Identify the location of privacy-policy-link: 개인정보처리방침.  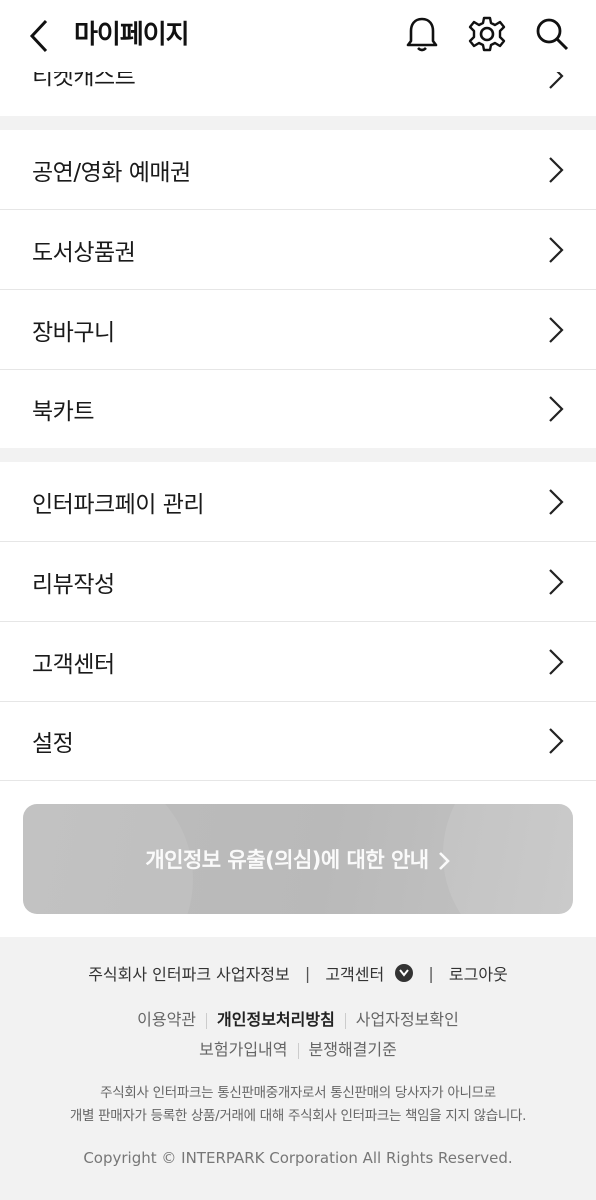
(276, 1019).